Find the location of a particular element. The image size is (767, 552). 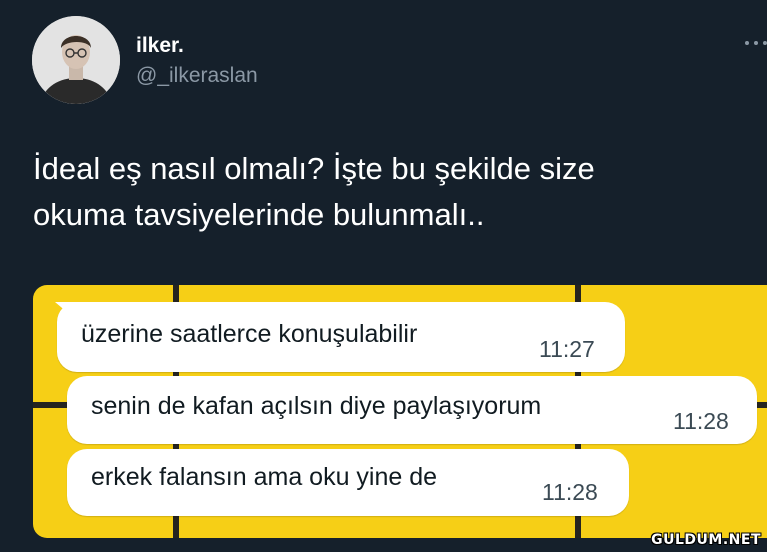

more-dots-icon is located at coordinates (756, 43).